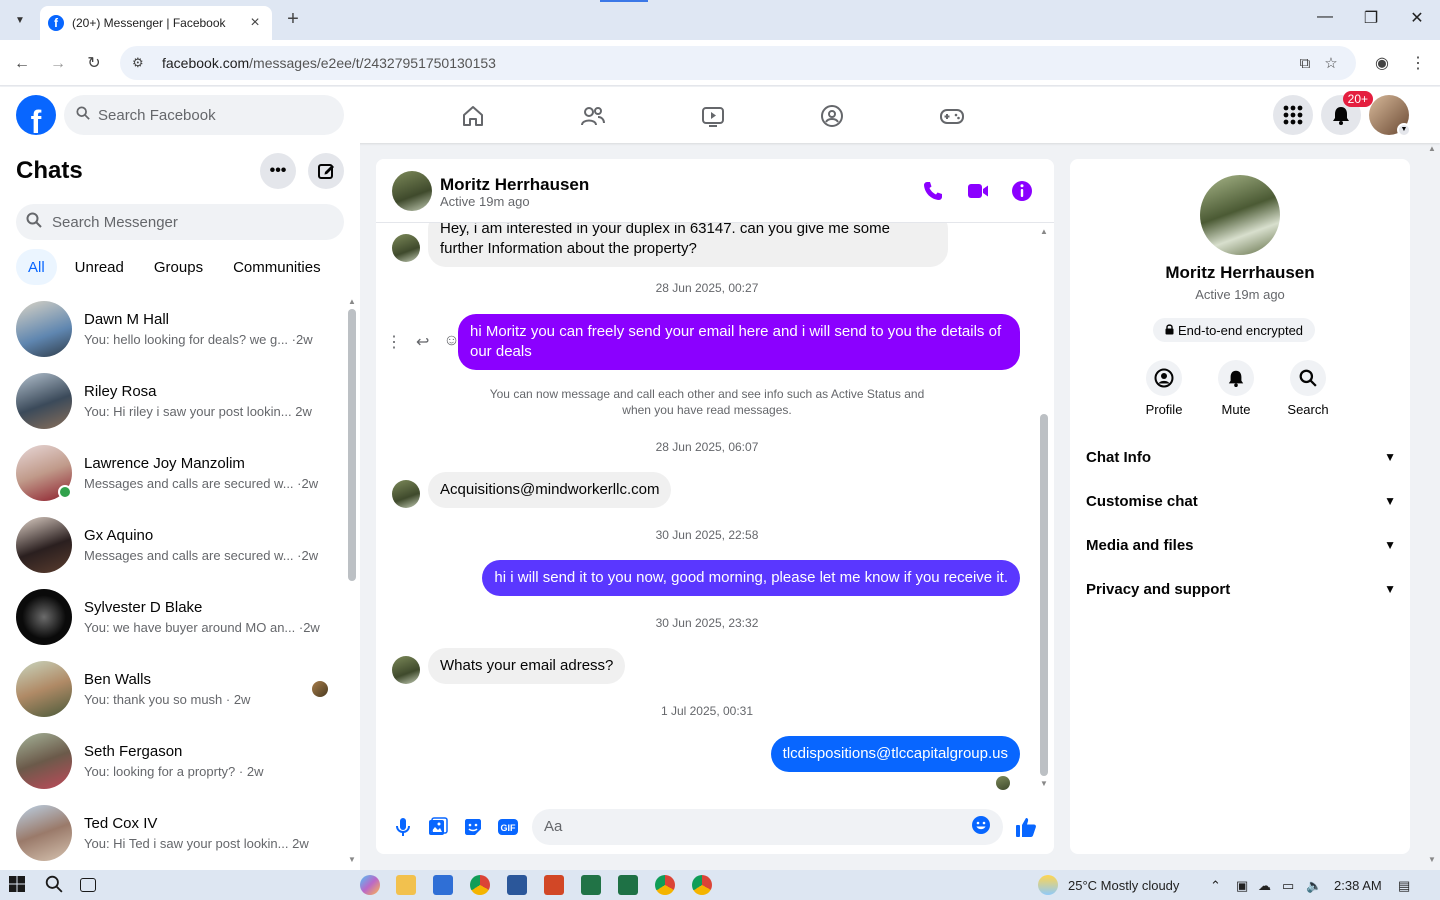 Image resolution: width=1440 pixels, height=900 pixels. Describe the element at coordinates (1048, 885) in the screenshot. I see `weather-cloud-icon` at that location.